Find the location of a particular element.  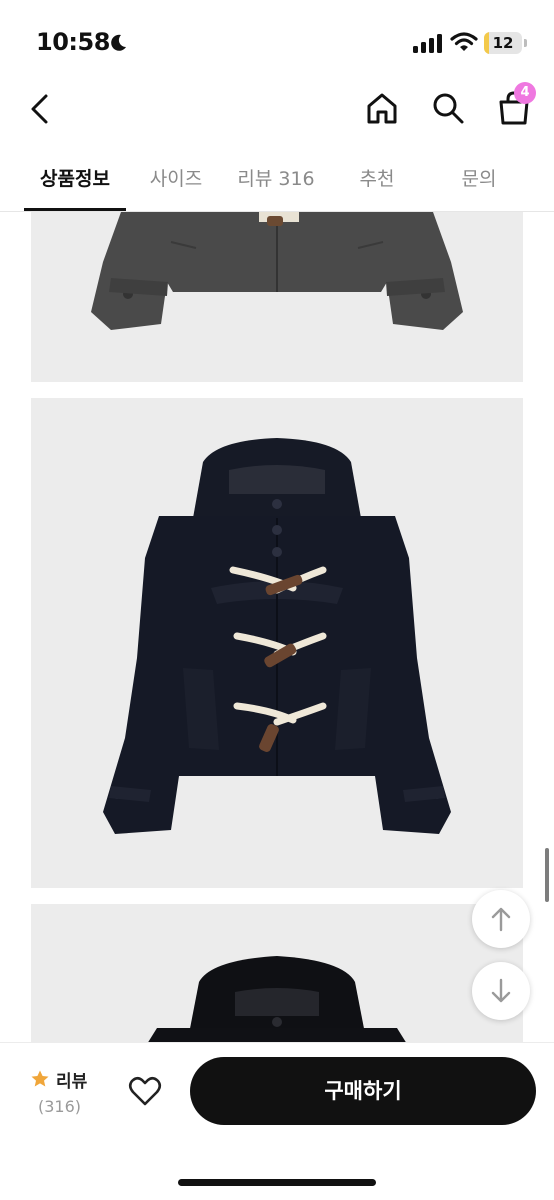

product-image-black-coat is located at coordinates (277, 973).